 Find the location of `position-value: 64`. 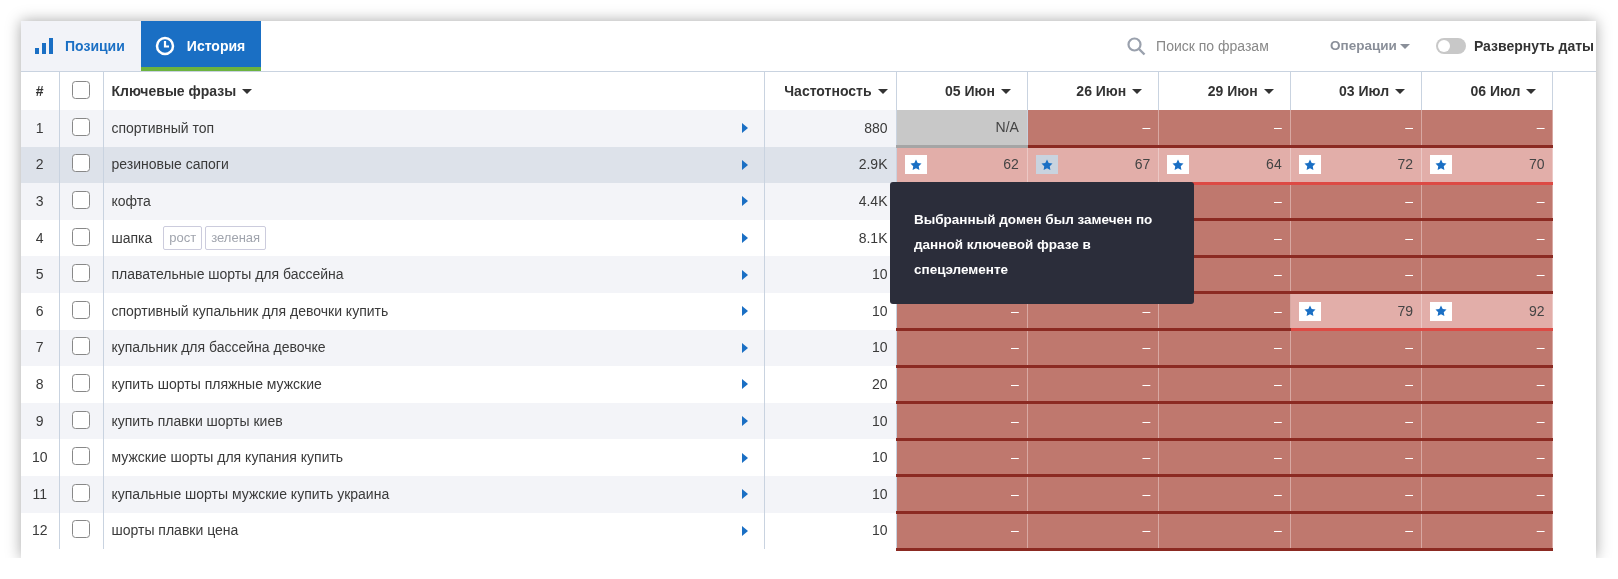

position-value: 64 is located at coordinates (1274, 165).